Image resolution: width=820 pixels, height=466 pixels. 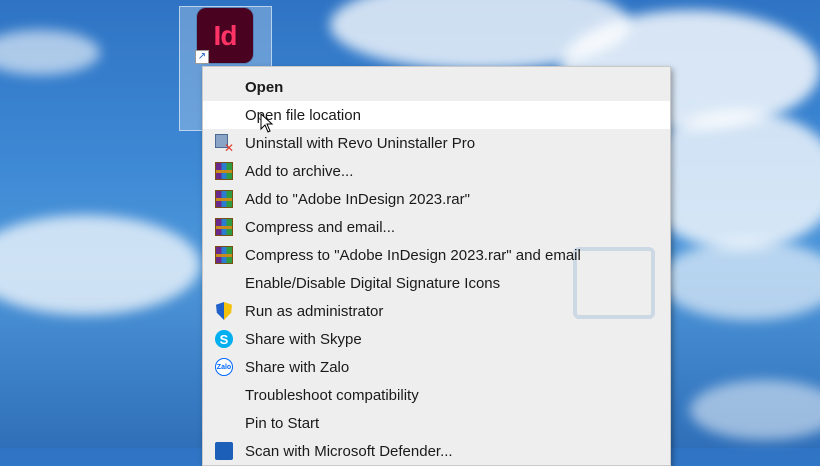 What do you see at coordinates (267, 122) in the screenshot?
I see `mouse-cursor-icon` at bounding box center [267, 122].